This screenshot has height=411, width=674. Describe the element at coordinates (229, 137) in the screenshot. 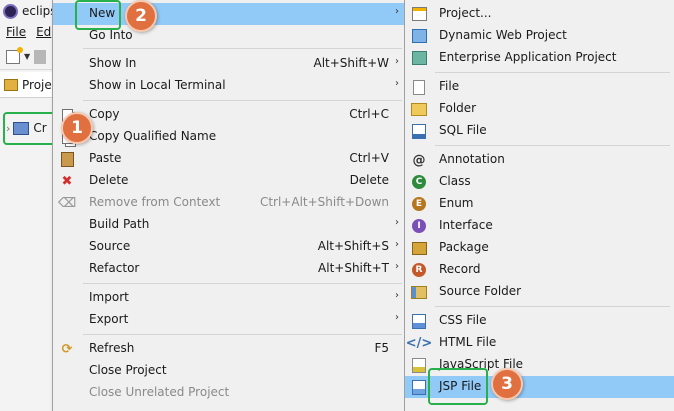

I see `menu-item-copy-qualified-name: Copy Qualified Name` at that location.